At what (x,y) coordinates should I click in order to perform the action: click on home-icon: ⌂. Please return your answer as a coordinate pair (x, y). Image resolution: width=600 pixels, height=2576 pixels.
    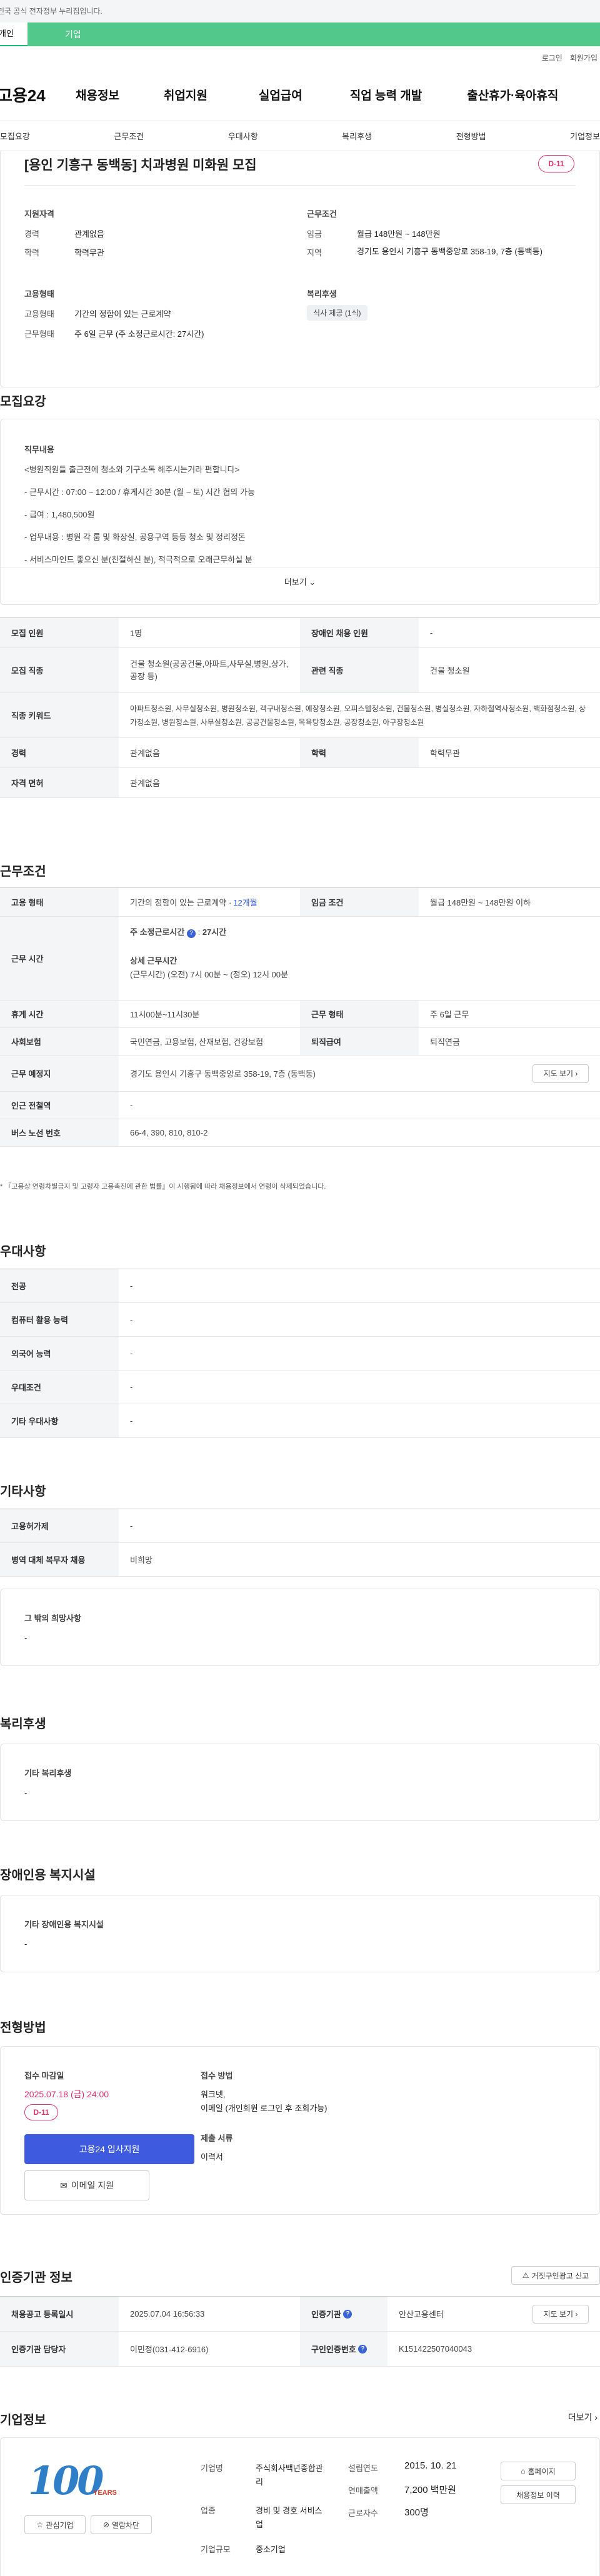
    Looking at the image, I should click on (523, 2471).